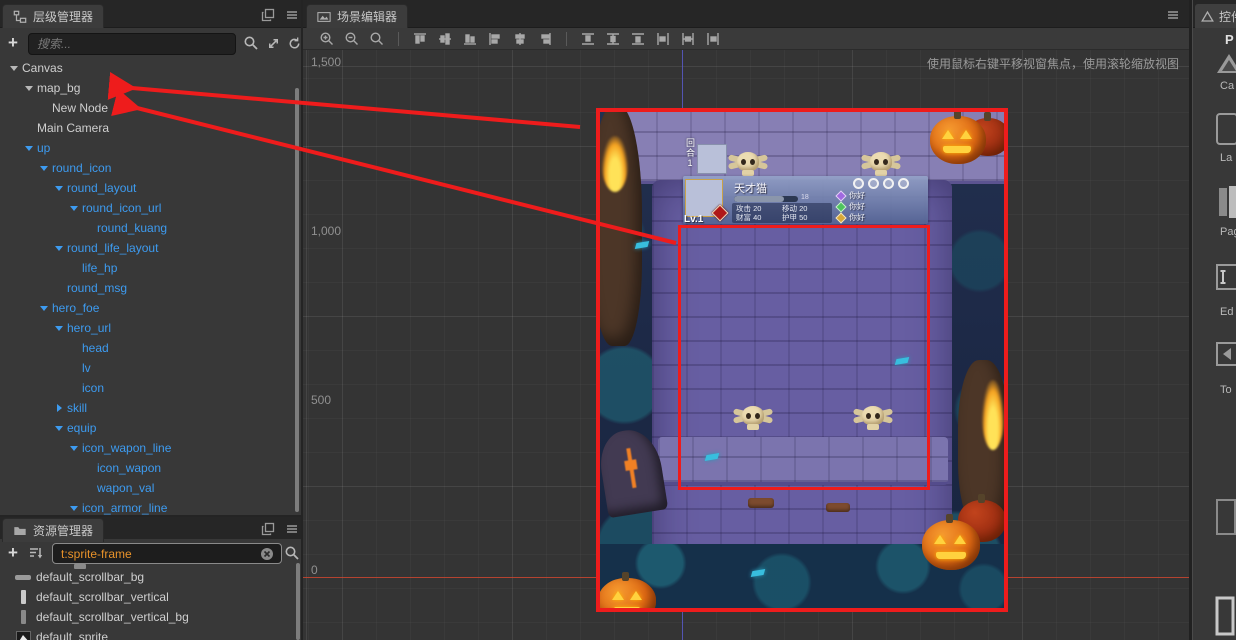 The height and width of the screenshot is (640, 1236). What do you see at coordinates (275, 45) in the screenshot?
I see `expand-all-icon` at bounding box center [275, 45].